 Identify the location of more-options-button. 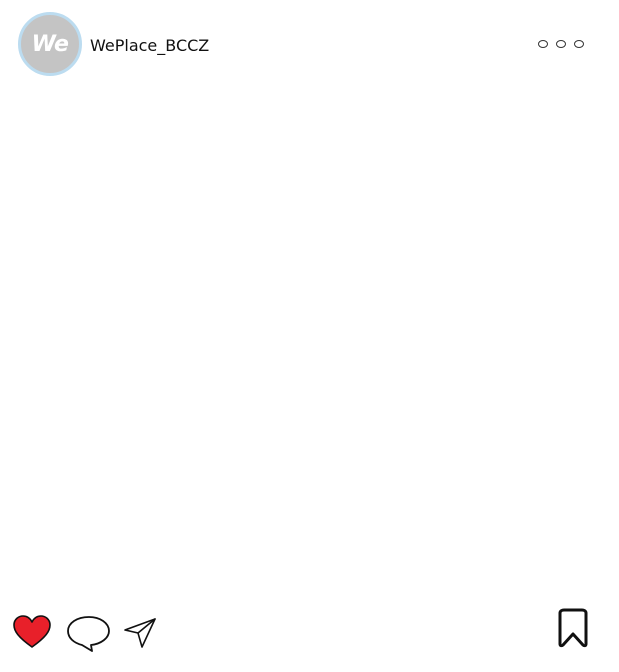
(561, 44).